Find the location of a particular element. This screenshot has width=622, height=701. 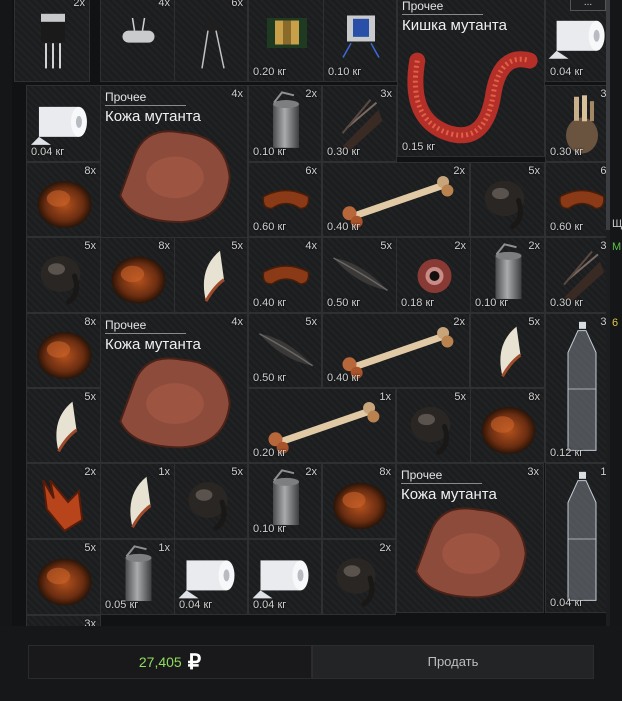

item-weight: 0.30 кг is located at coordinates (344, 152).